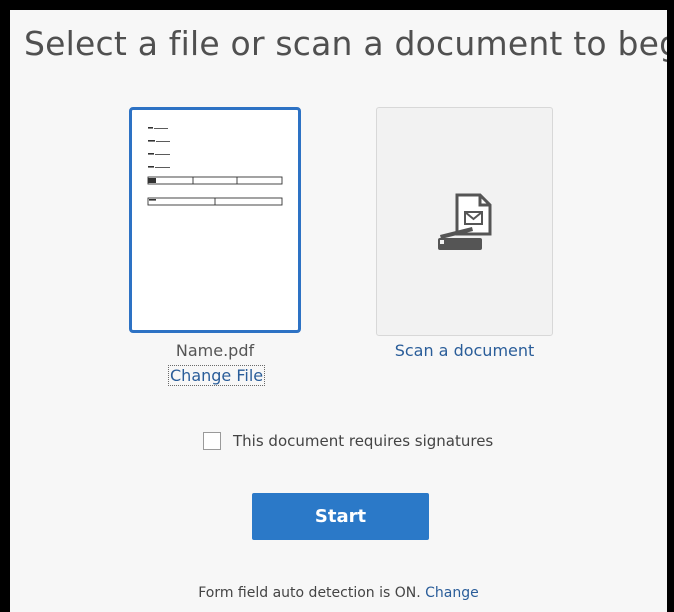  I want to click on scanner-icon, so click(465, 221).